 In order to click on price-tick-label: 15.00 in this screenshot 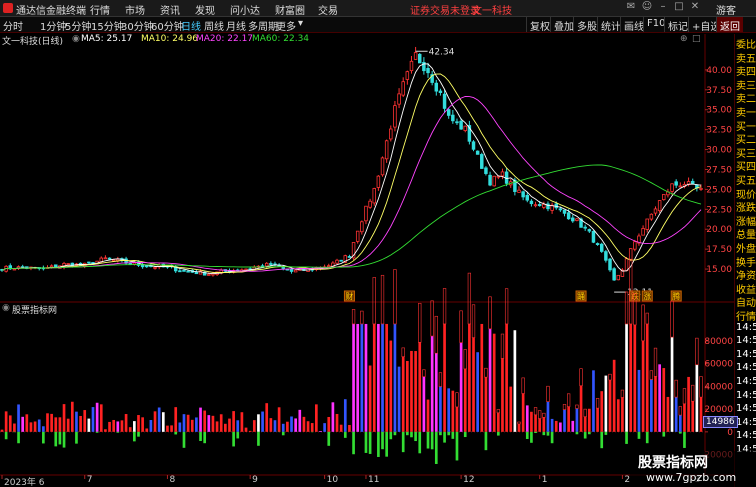, I will do `click(719, 270)`.